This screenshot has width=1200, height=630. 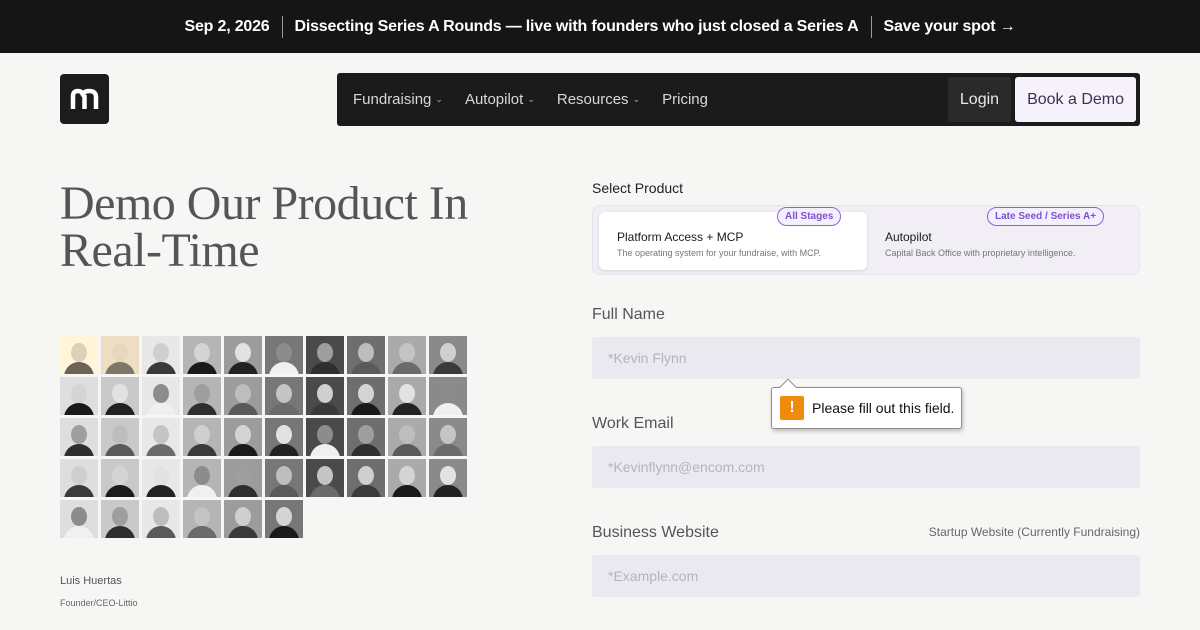 What do you see at coordinates (1075, 99) in the screenshot?
I see `book-demo-button: Book a Demo` at bounding box center [1075, 99].